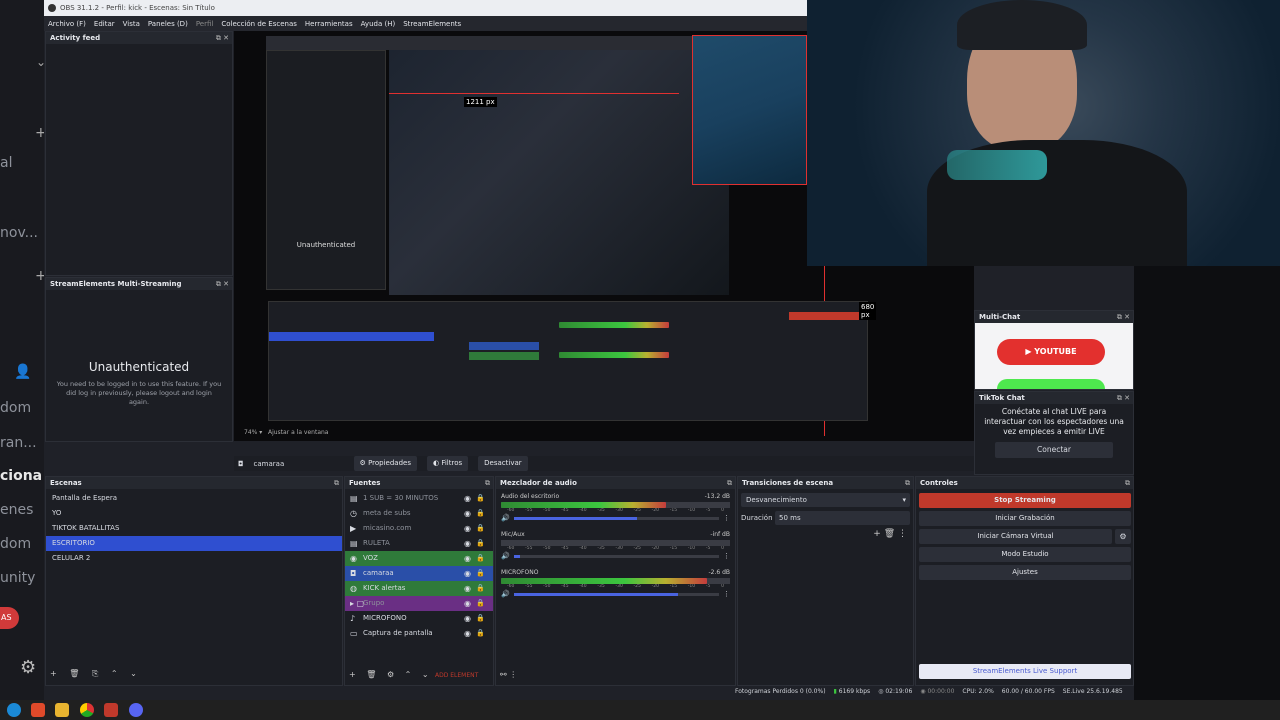  Describe the element at coordinates (1051, 352) in the screenshot. I see `youtube-button: ▶ YOUTUBE` at that location.